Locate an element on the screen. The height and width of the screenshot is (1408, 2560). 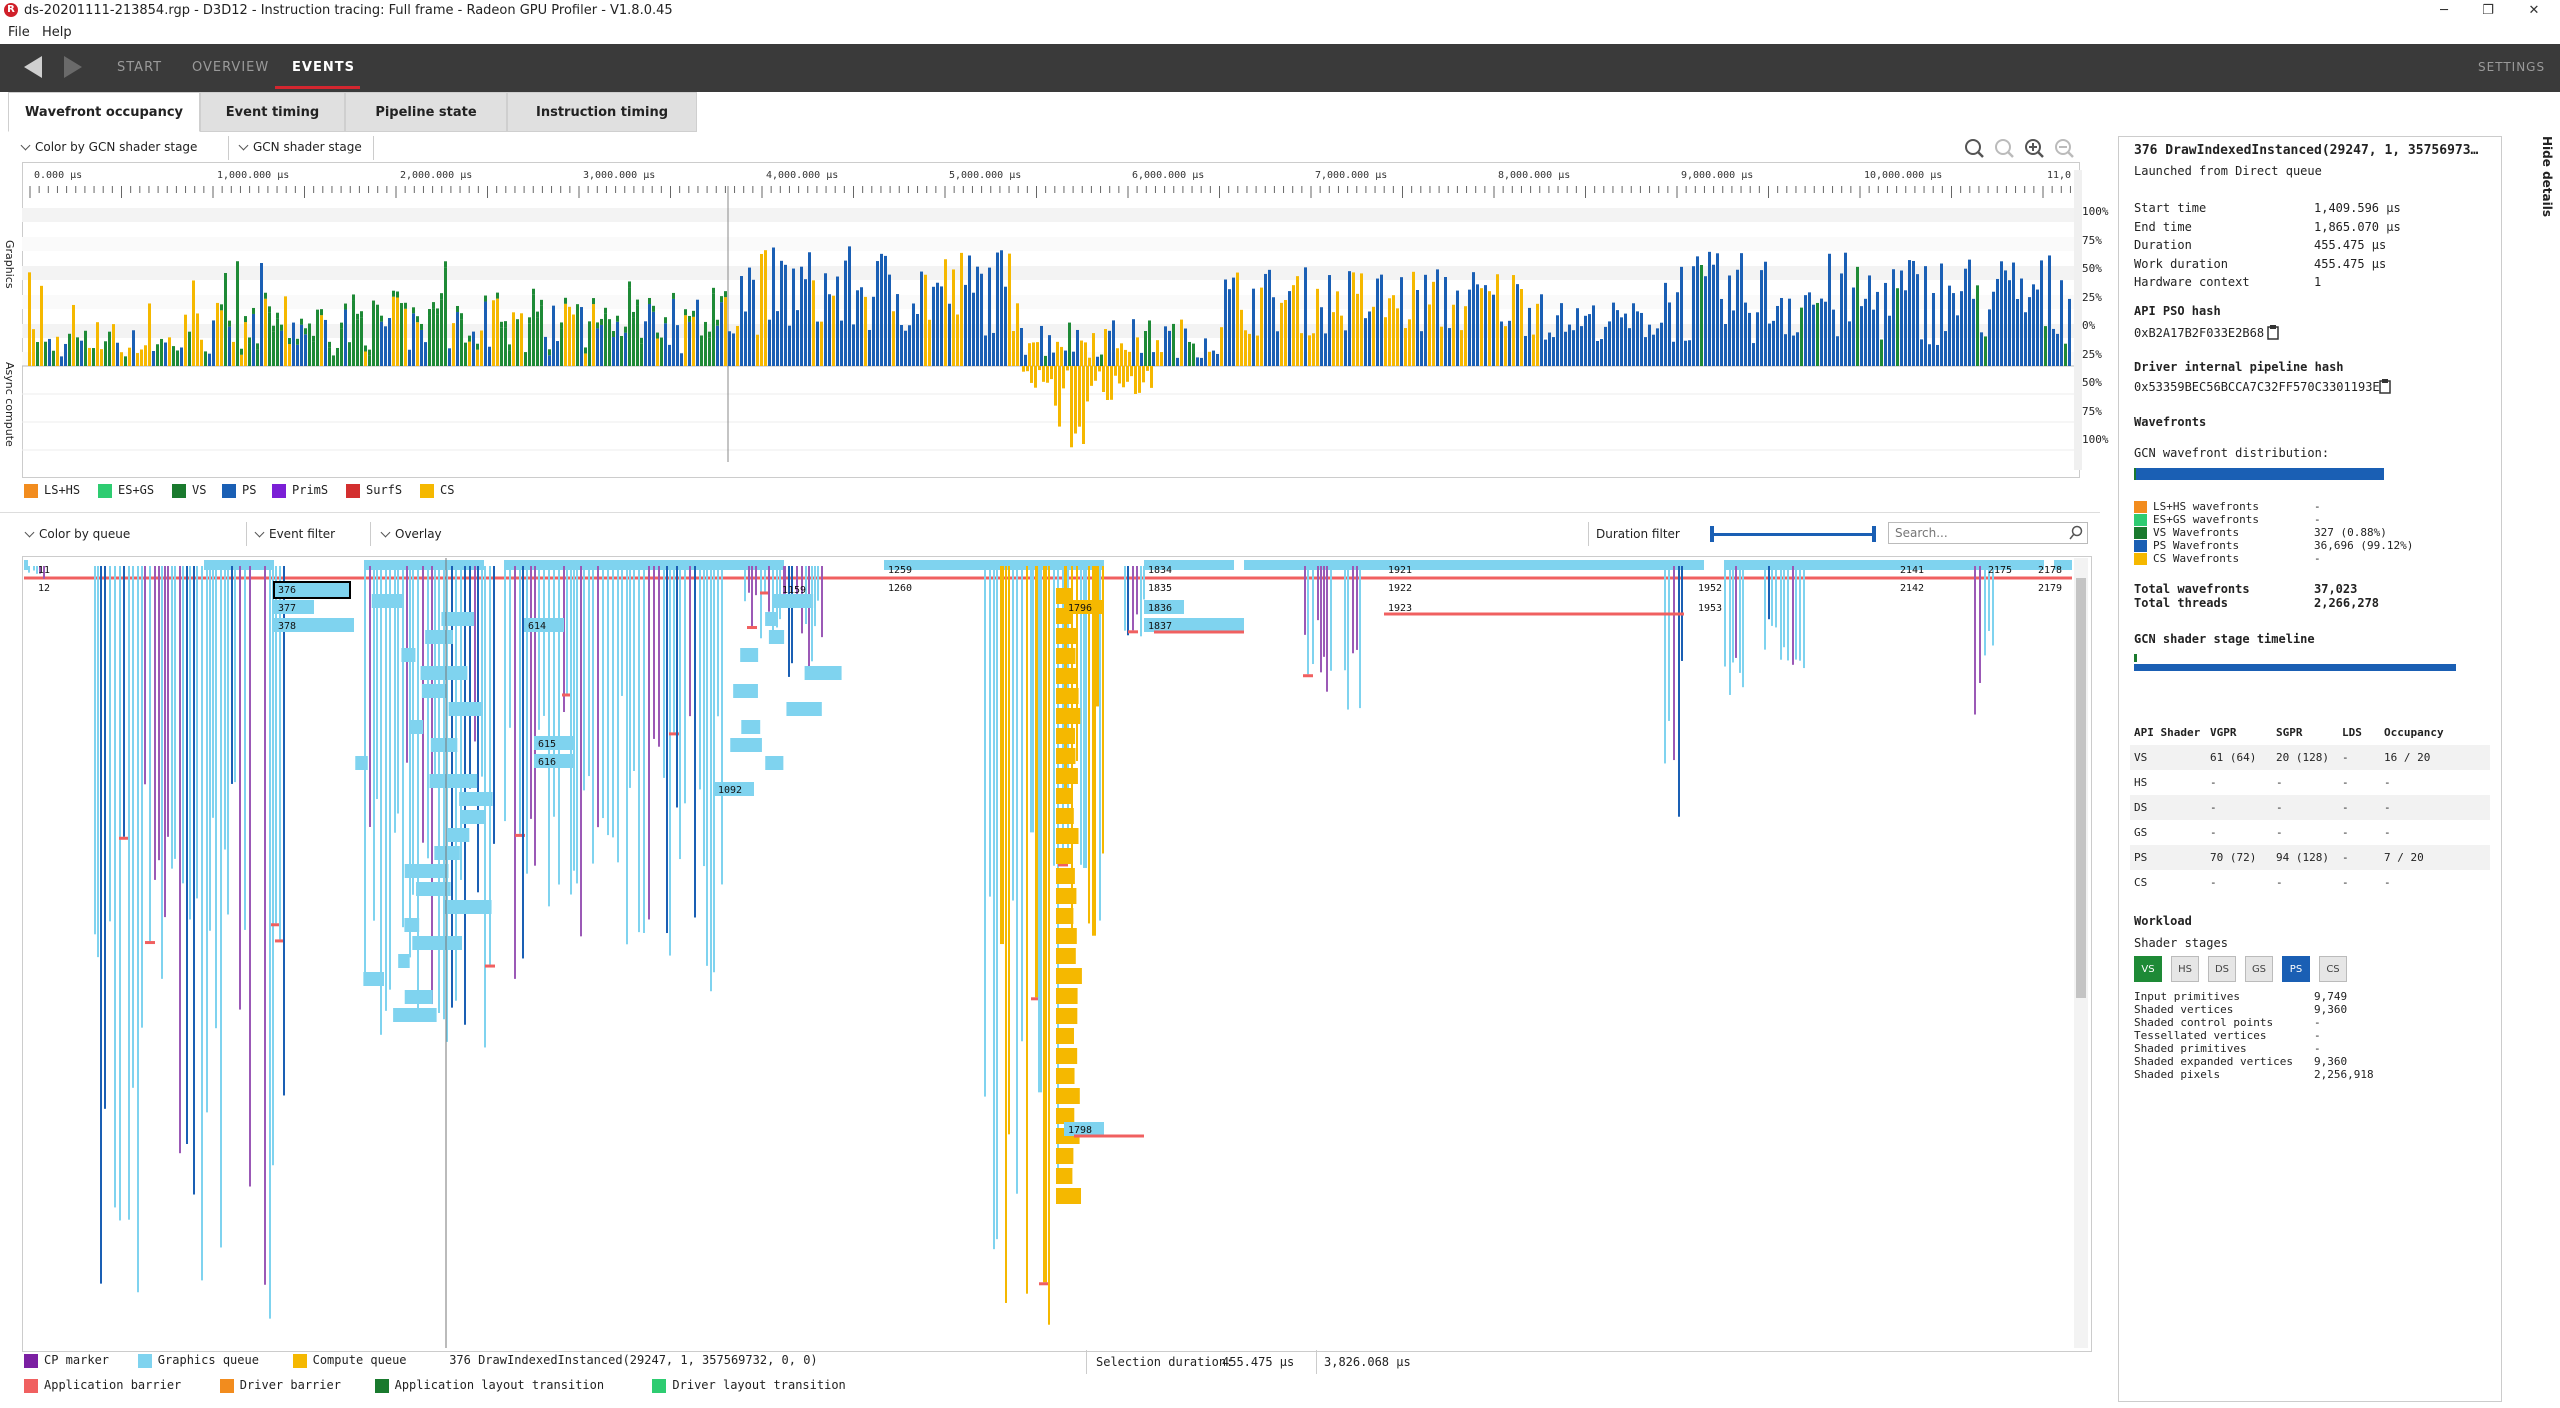
stage-button-hs: HS is located at coordinates (2185, 969).